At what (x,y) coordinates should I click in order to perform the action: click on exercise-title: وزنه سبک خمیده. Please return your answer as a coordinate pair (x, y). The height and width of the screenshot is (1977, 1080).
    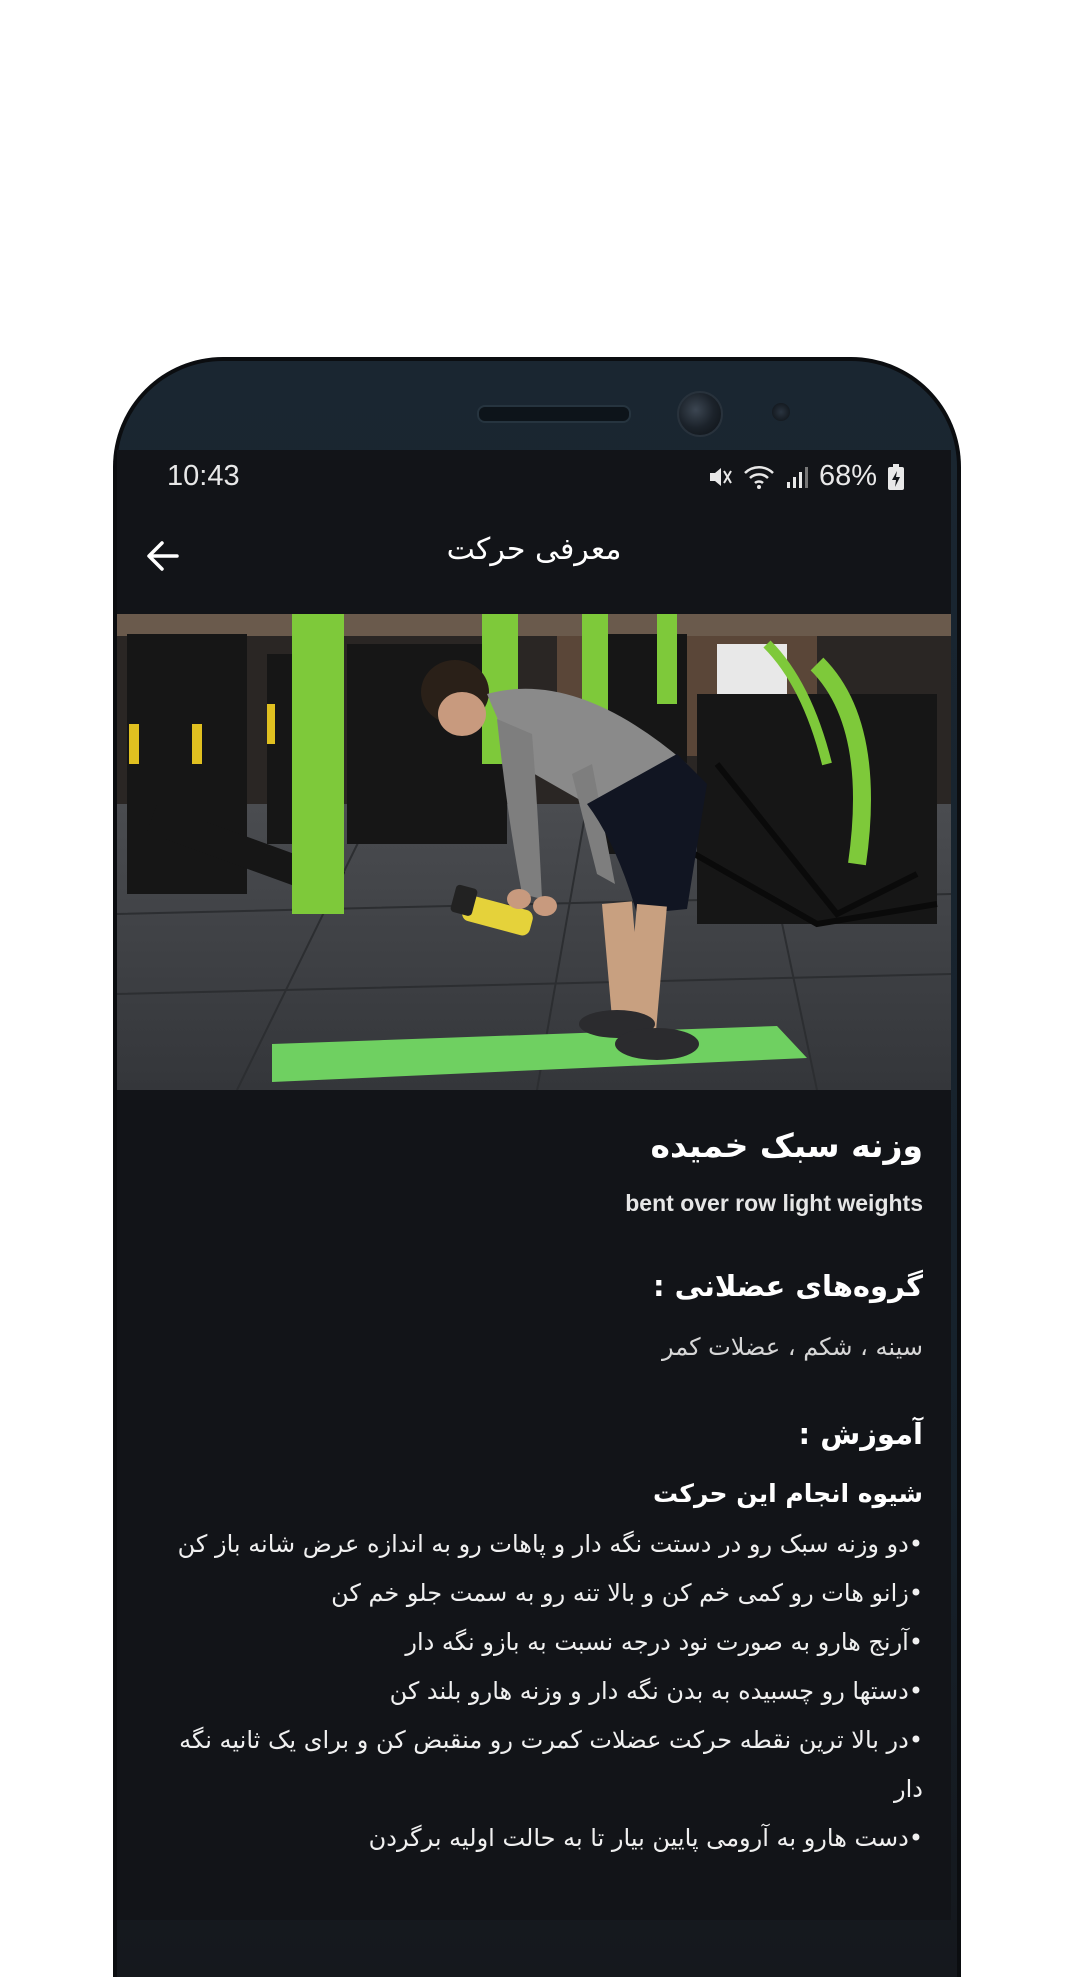
    Looking at the image, I should click on (786, 1145).